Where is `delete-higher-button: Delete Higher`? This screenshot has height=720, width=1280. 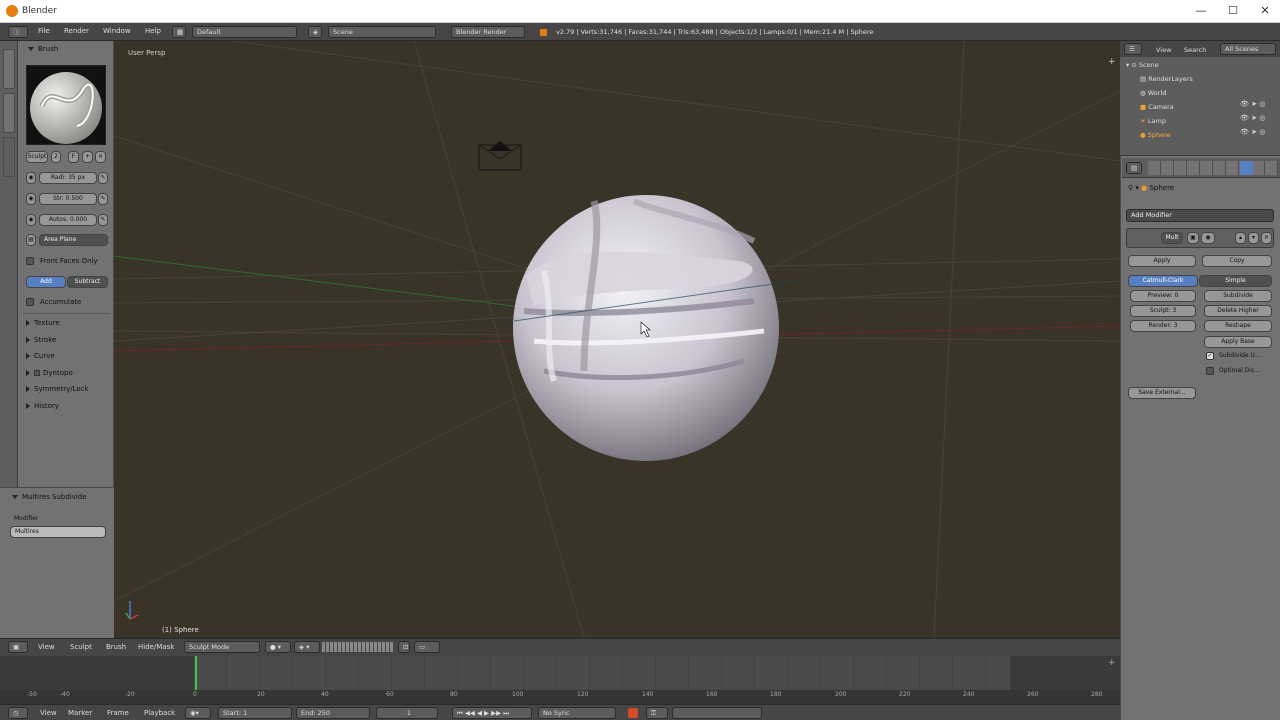
delete-higher-button: Delete Higher is located at coordinates (1238, 311).